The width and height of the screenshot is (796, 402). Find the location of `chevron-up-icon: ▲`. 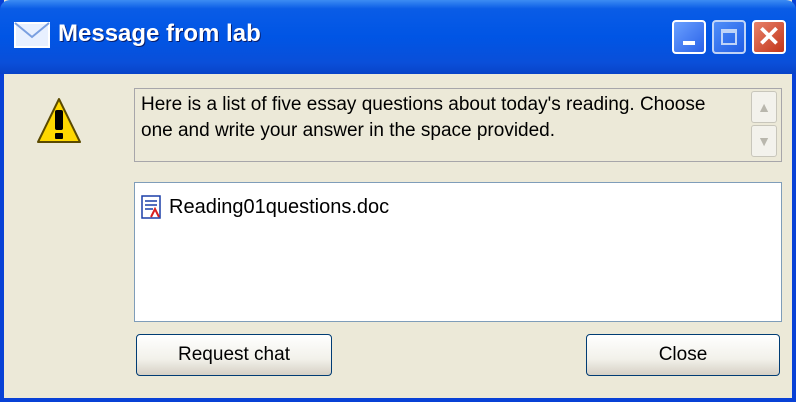

chevron-up-icon: ▲ is located at coordinates (764, 107).